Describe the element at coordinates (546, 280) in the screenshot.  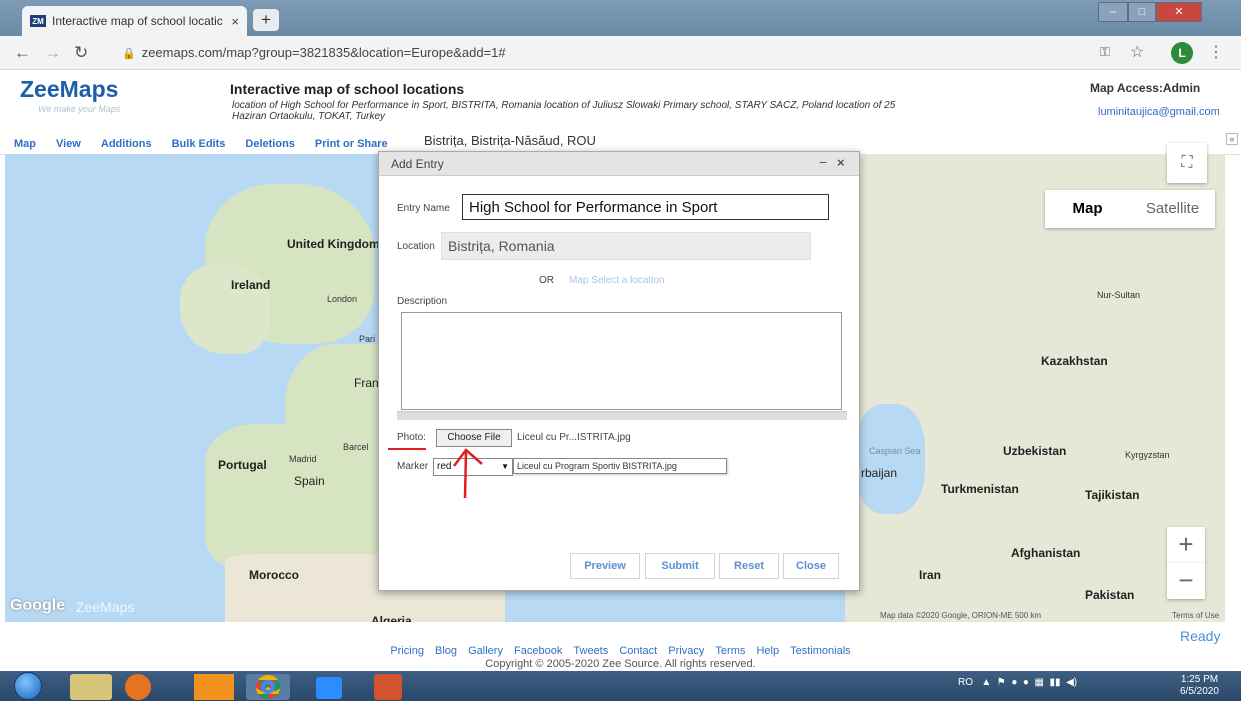
I see `or-separator: OR` at that location.